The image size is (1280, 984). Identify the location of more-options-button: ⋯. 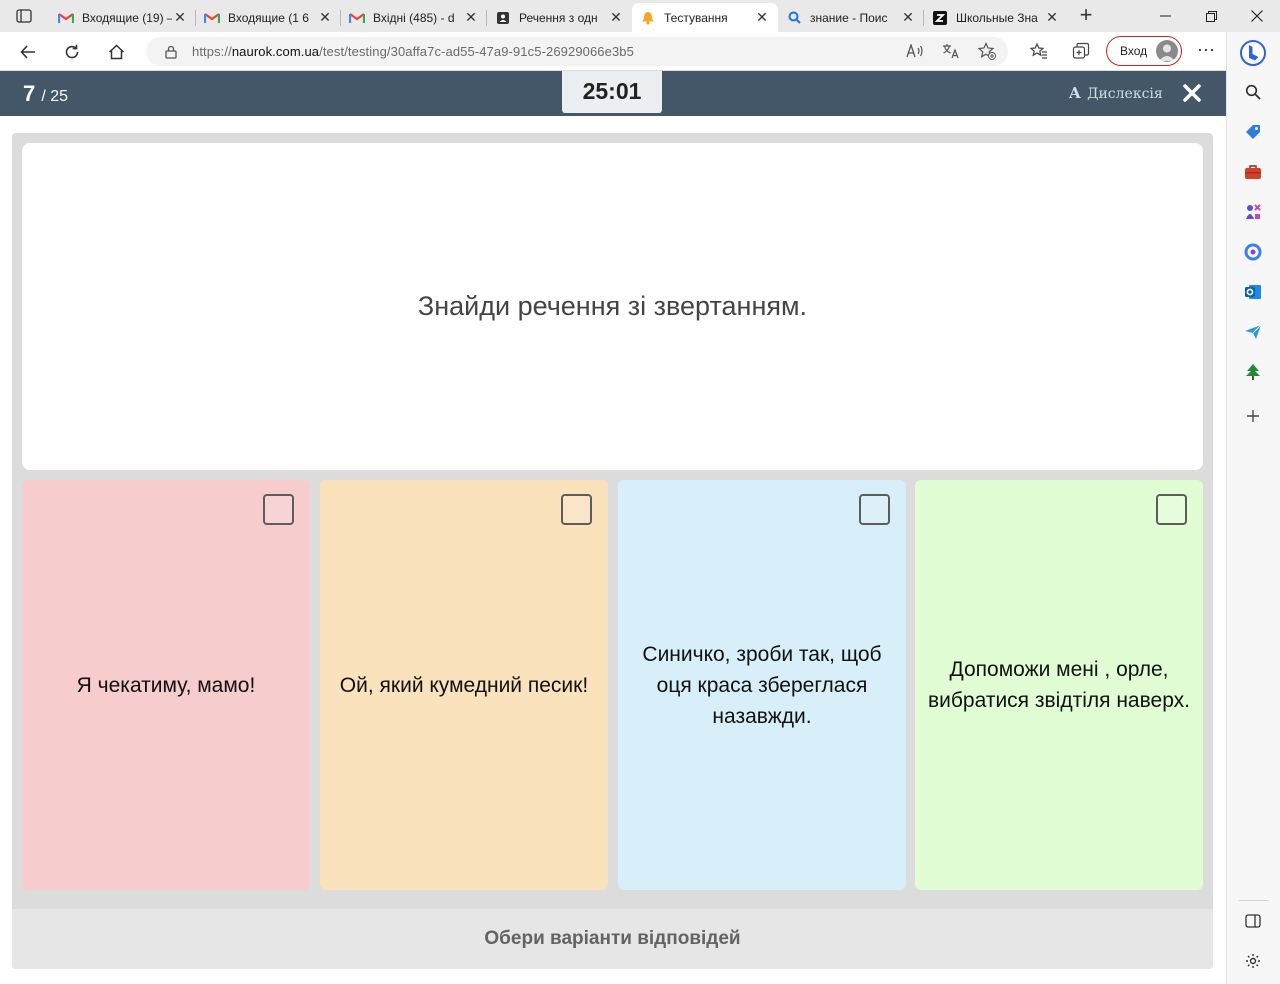
(1206, 52).